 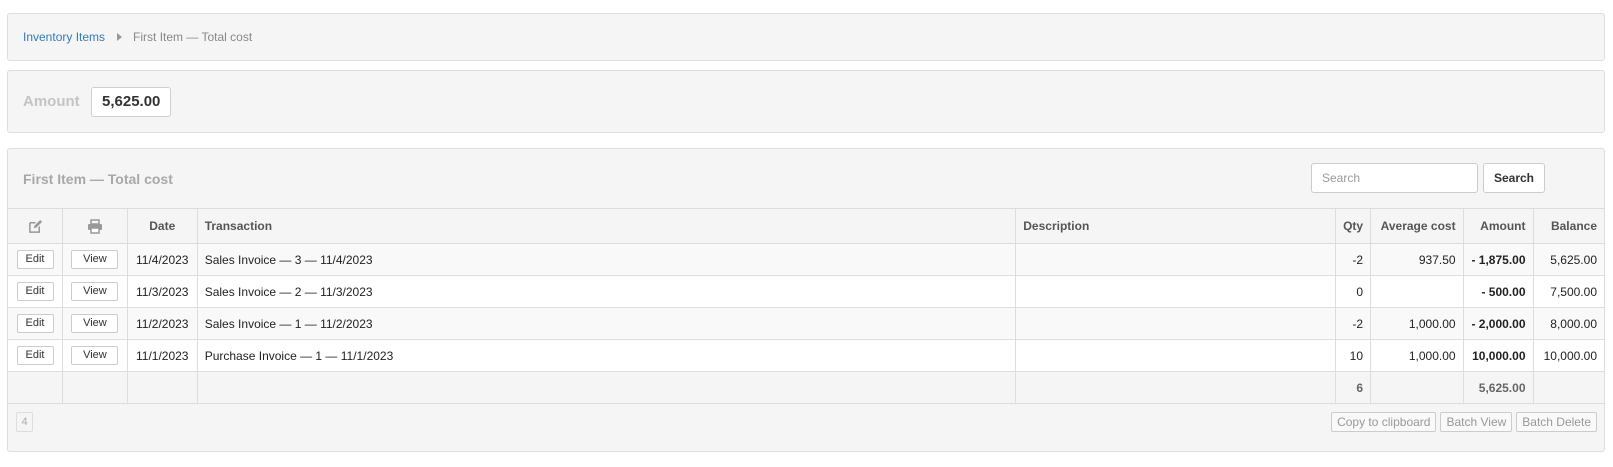 I want to click on col-header-print, so click(x=95, y=226).